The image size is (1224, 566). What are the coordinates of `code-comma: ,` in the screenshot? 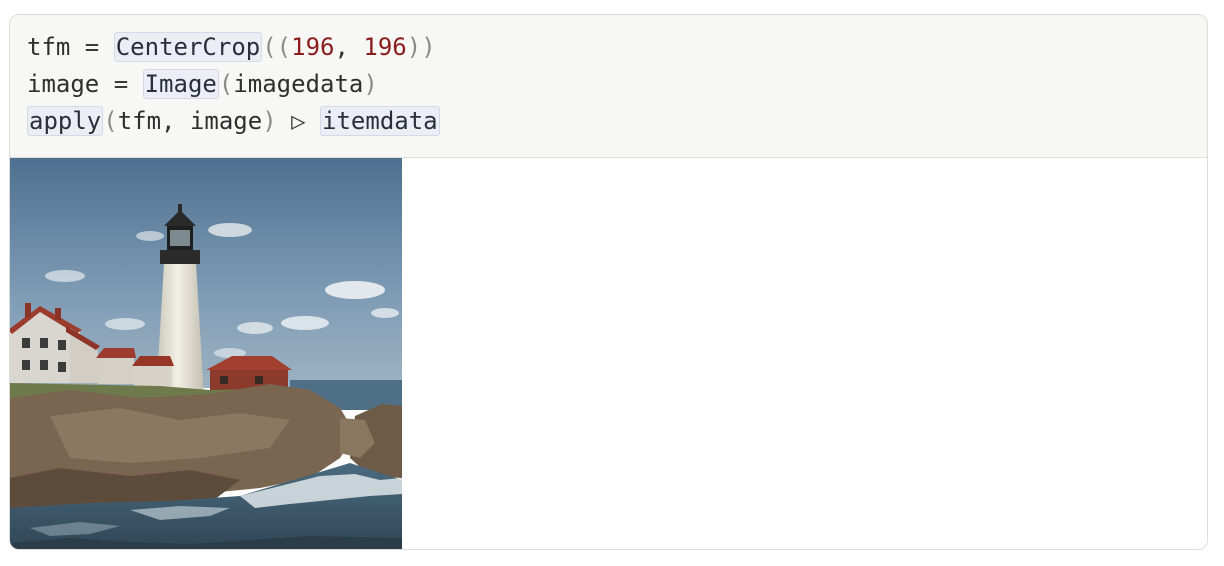 It's located at (349, 47).